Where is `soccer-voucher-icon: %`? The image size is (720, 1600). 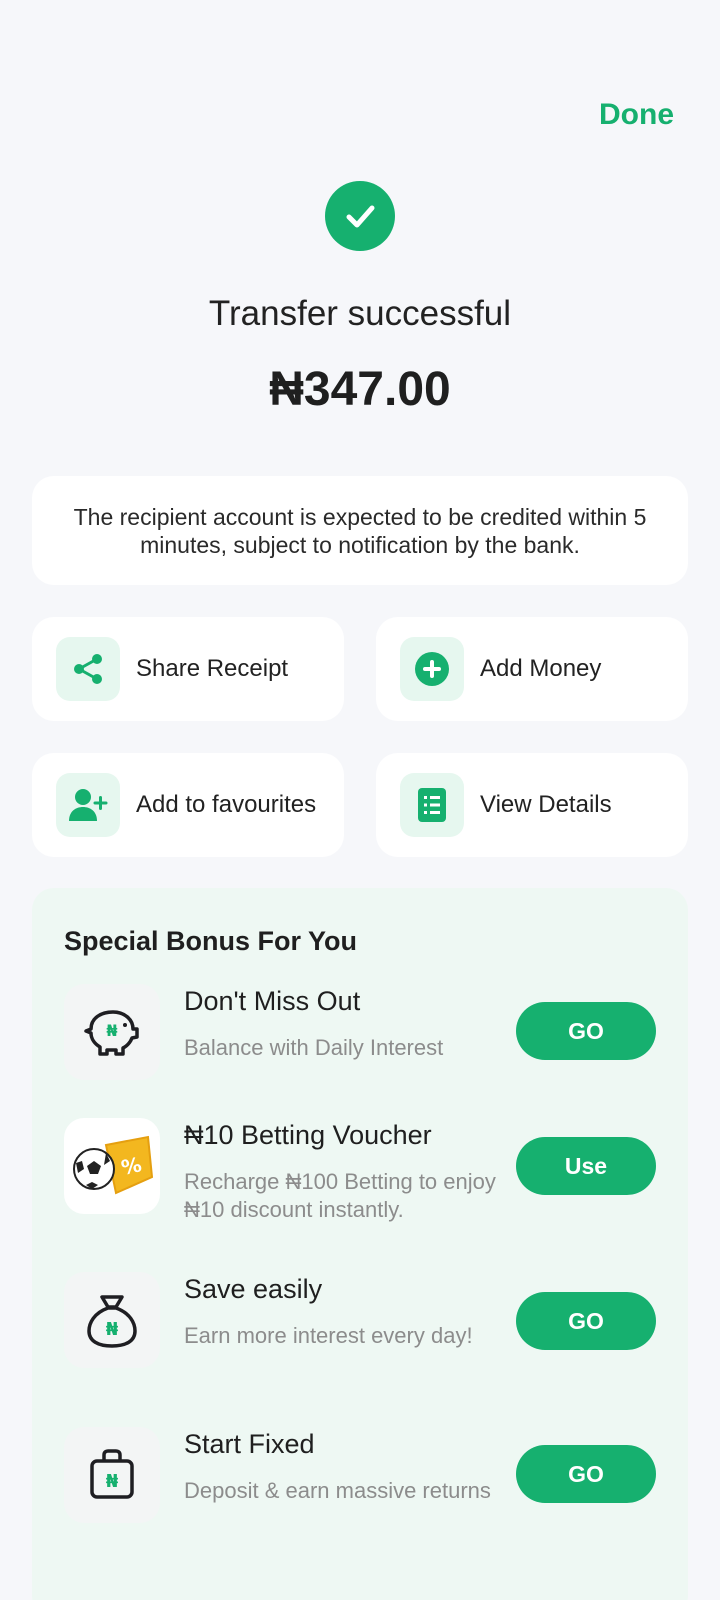
soccer-voucher-icon: % is located at coordinates (112, 1166).